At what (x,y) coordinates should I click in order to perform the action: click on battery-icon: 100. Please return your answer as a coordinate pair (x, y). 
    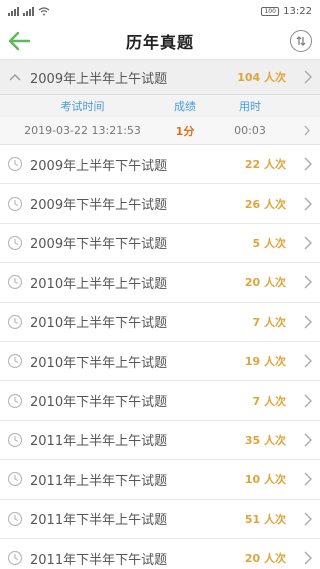
    Looking at the image, I should click on (270, 11).